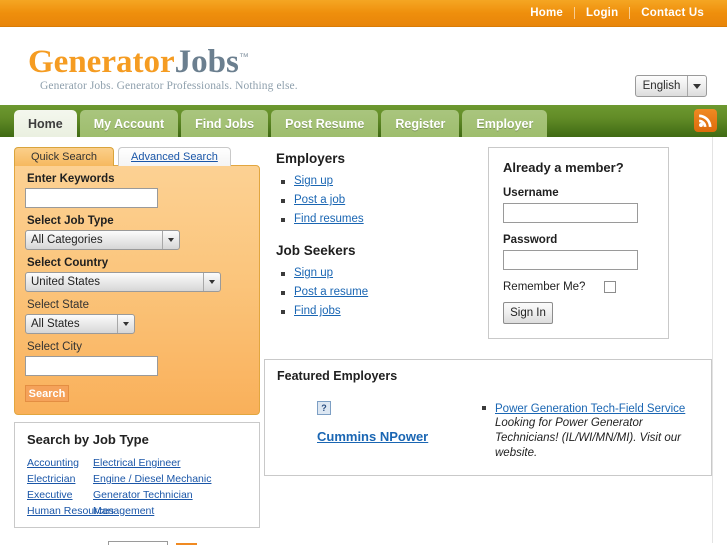 This screenshot has width=727, height=545. I want to click on job-seekers-link-list: Sign up Post a resume Find jobs, so click(376, 292).